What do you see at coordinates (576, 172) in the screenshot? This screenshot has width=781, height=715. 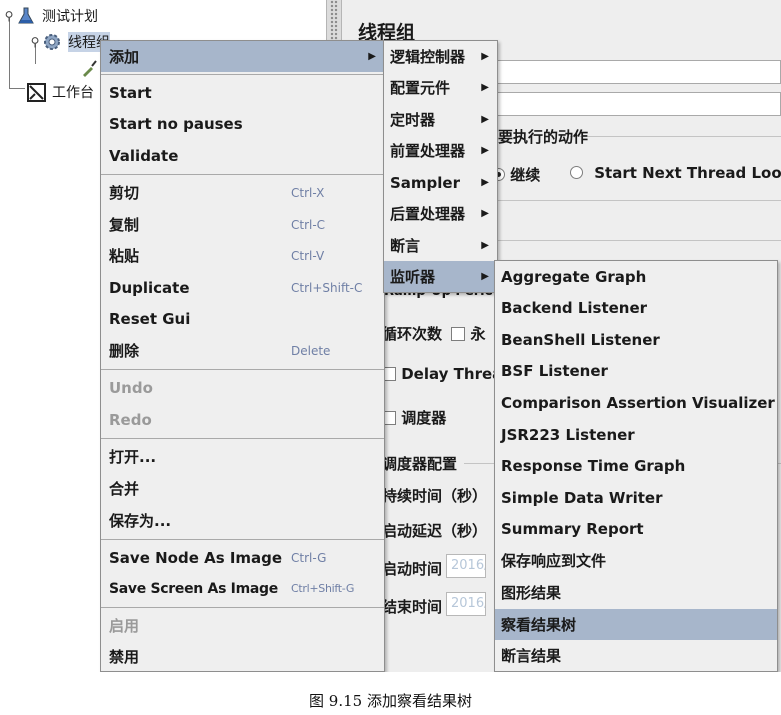 I see `radio-button` at bounding box center [576, 172].